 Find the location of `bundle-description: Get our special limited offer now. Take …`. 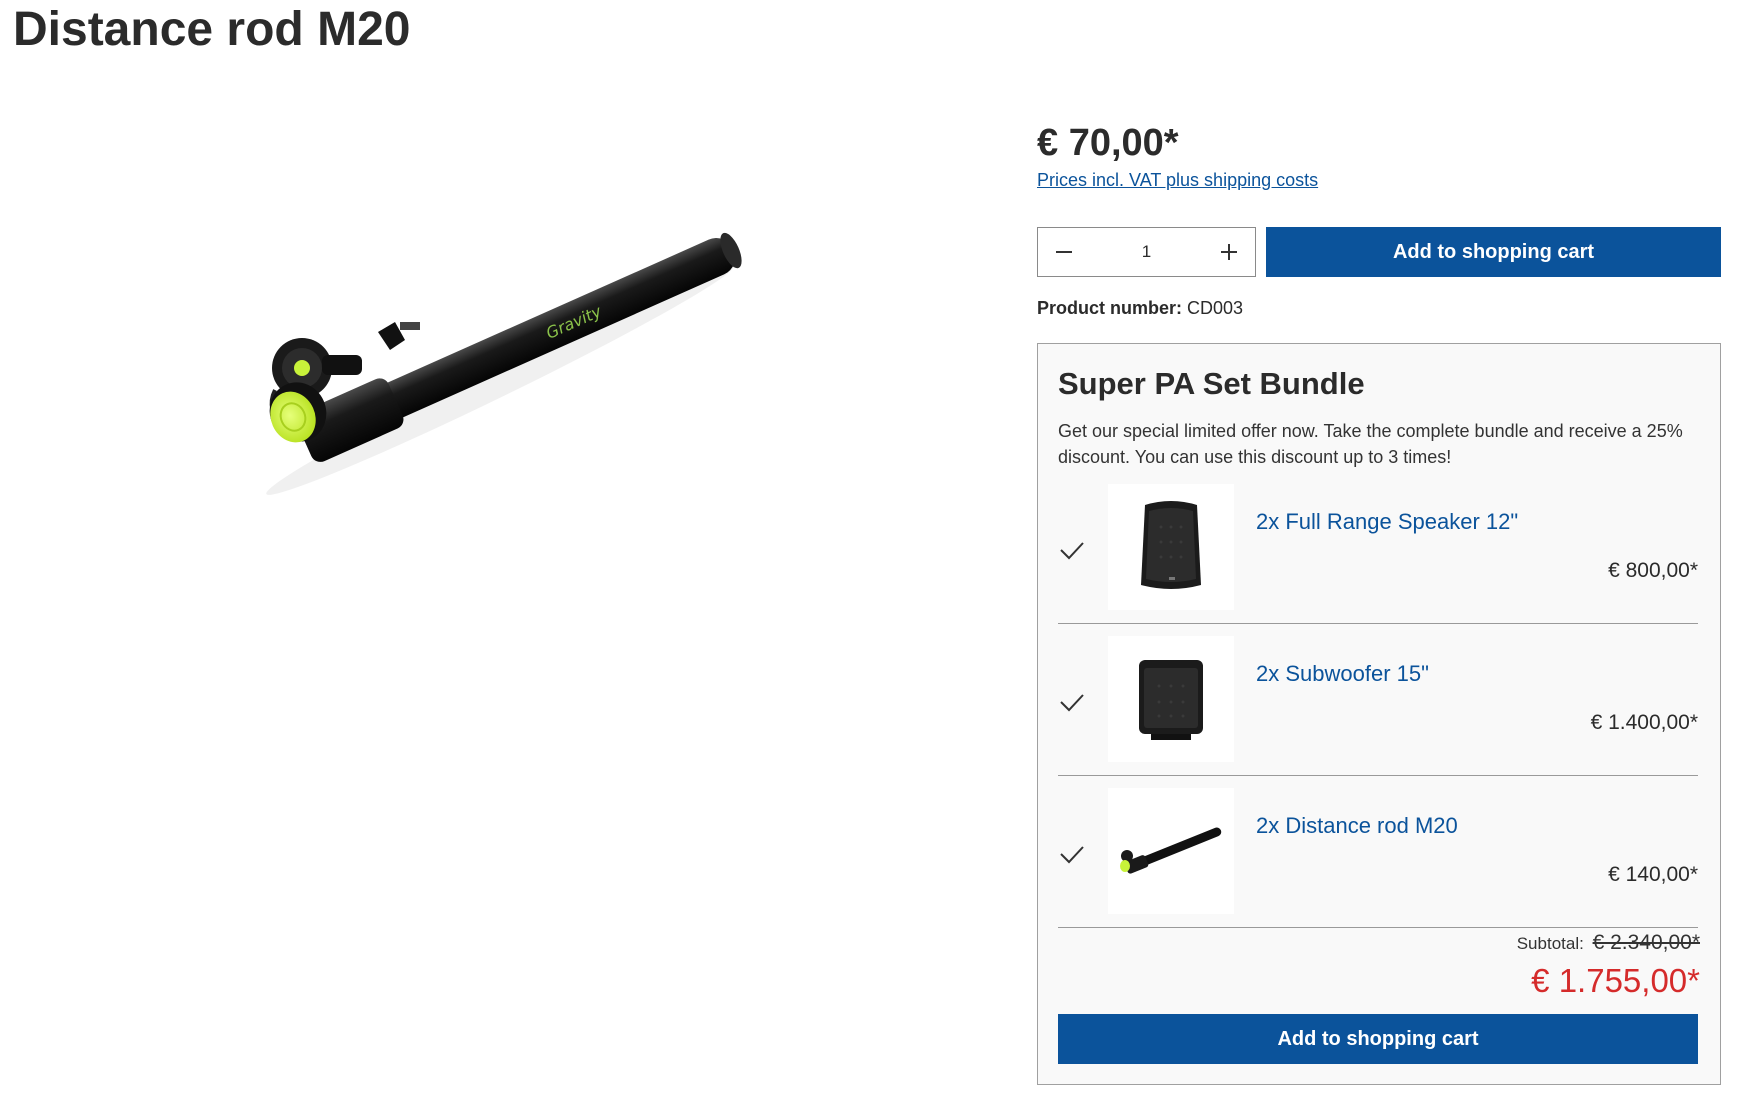

bundle-description: Get our special limited offer now. Take … is located at coordinates (1370, 444).